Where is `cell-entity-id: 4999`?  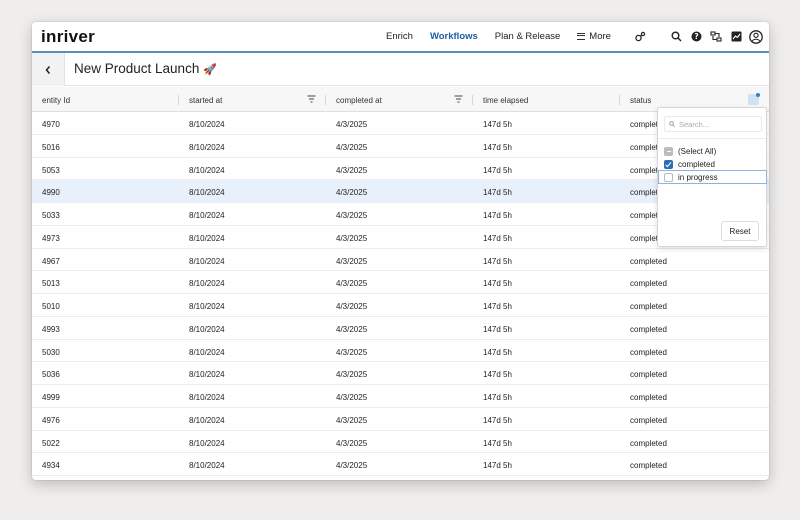
cell-entity-id: 4999 is located at coordinates (105, 396).